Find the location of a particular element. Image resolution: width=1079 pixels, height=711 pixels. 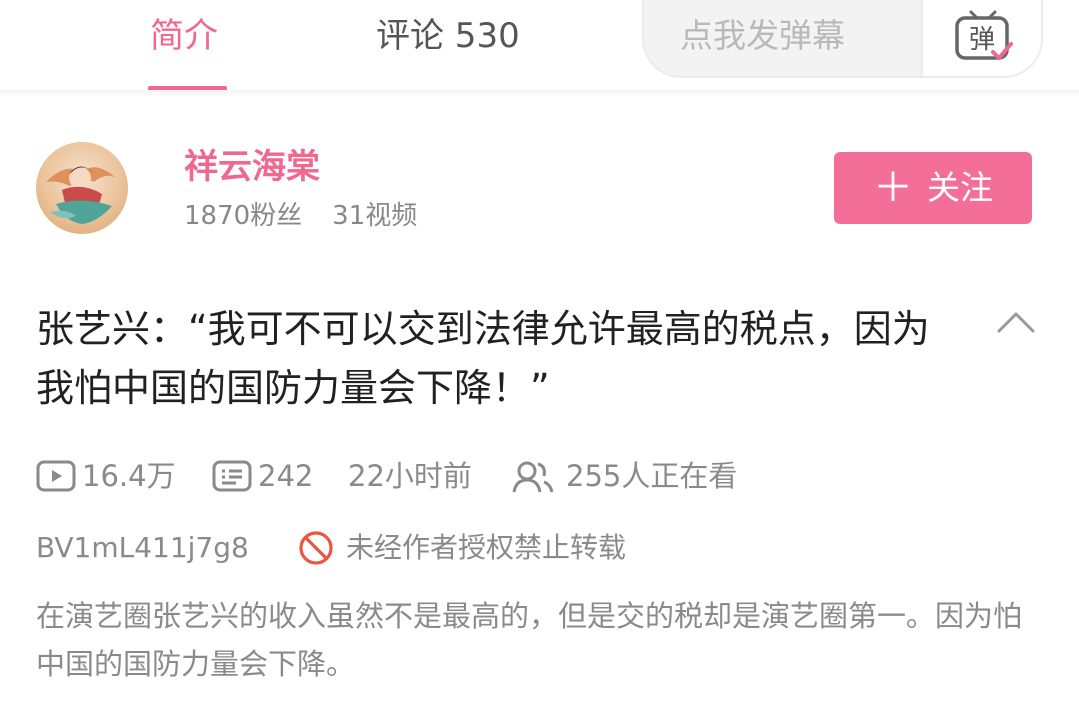

danmaku-toggle-button: 弹 is located at coordinates (981, 38).